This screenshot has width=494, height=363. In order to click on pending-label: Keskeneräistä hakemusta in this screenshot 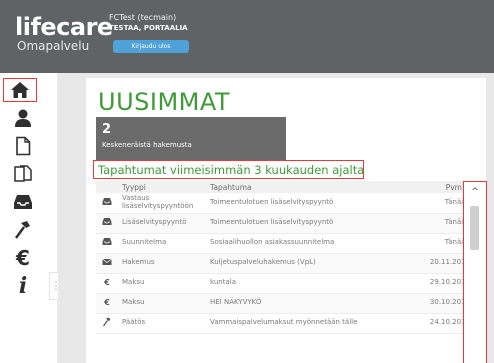, I will do `click(147, 145)`.